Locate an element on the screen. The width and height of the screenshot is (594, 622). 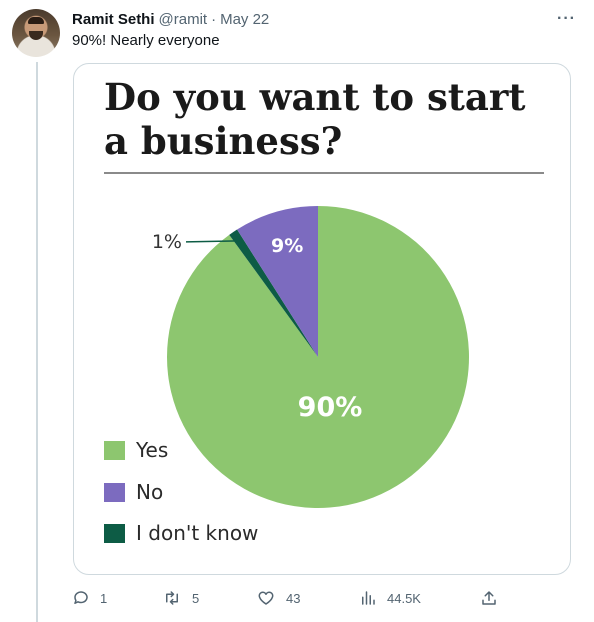
avatar-hair is located at coordinates (36, 20).